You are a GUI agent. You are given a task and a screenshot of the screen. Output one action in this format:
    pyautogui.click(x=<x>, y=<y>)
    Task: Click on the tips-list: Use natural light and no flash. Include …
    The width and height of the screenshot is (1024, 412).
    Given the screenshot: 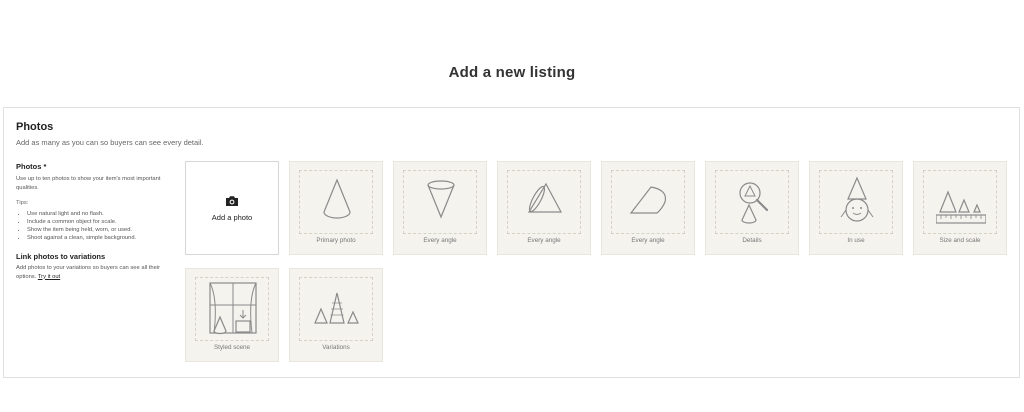 What is the action you would take?
    pyautogui.click(x=90, y=226)
    